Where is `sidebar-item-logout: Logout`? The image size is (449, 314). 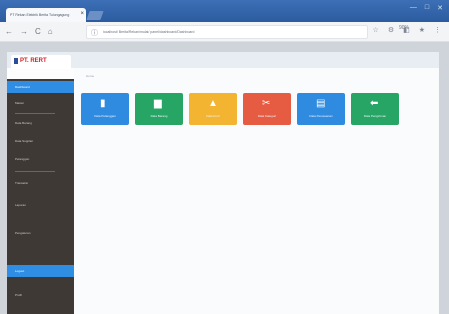
sidebar-item-logout: Logout is located at coordinates (40, 271).